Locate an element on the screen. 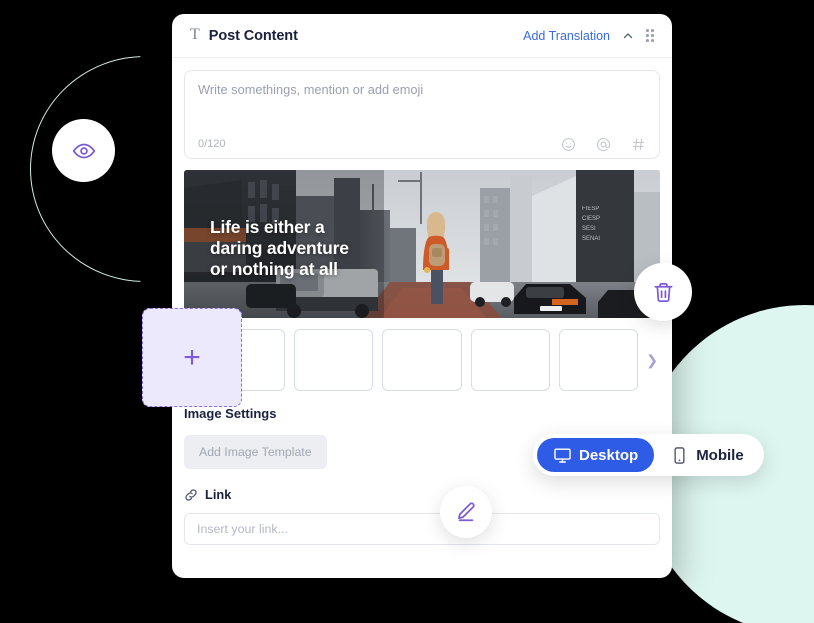 The width and height of the screenshot is (814, 623). trash-icon is located at coordinates (663, 292).